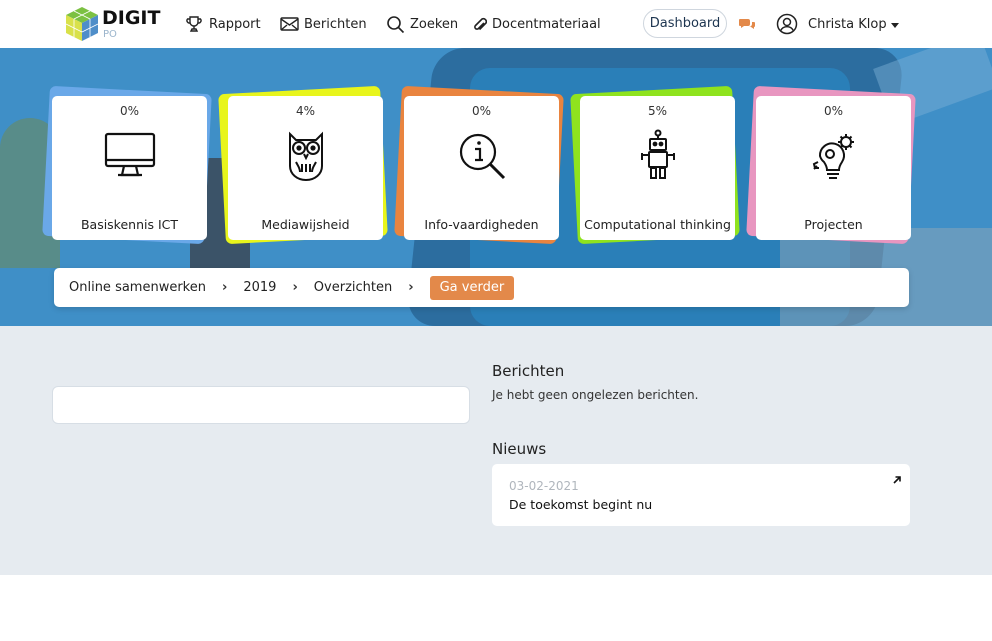 This screenshot has width=992, height=641. I want to click on breadcrumb-item: Overzichten, so click(353, 287).